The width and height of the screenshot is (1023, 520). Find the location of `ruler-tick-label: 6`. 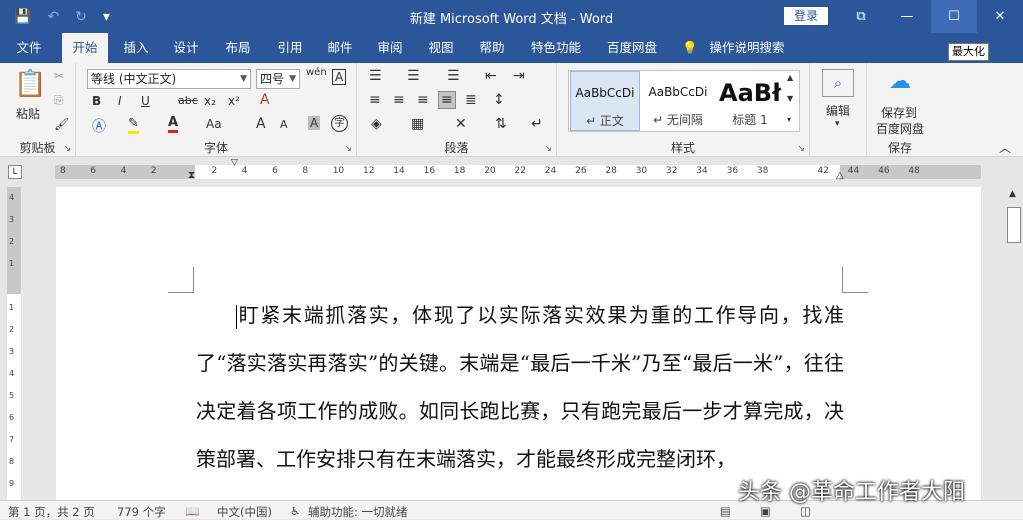

ruler-tick-label: 6 is located at coordinates (93, 171).